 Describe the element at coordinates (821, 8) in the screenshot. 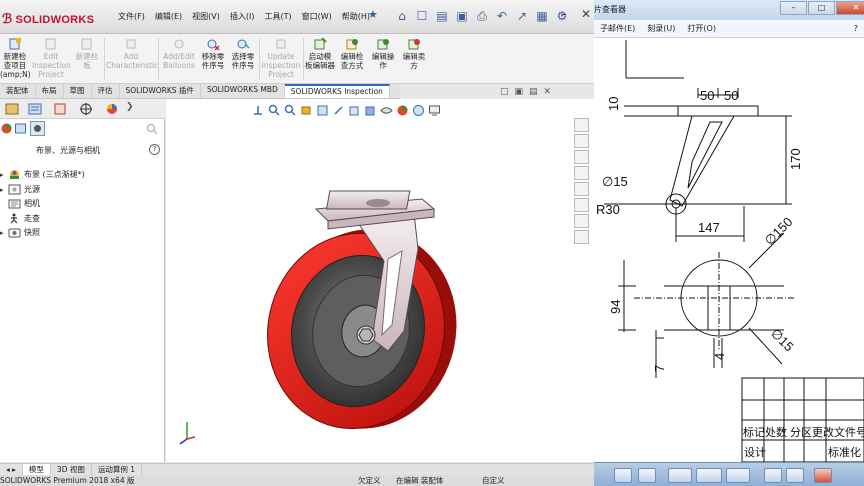

I see `maximize-icon: □` at that location.